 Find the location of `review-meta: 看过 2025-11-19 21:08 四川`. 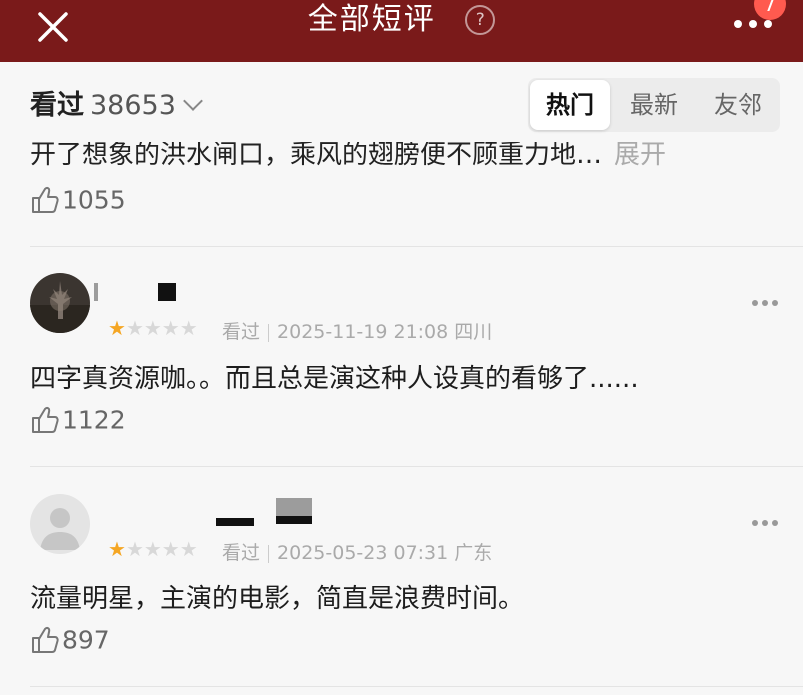

review-meta: 看过 2025-11-19 21:08 四川 is located at coordinates (357, 330).